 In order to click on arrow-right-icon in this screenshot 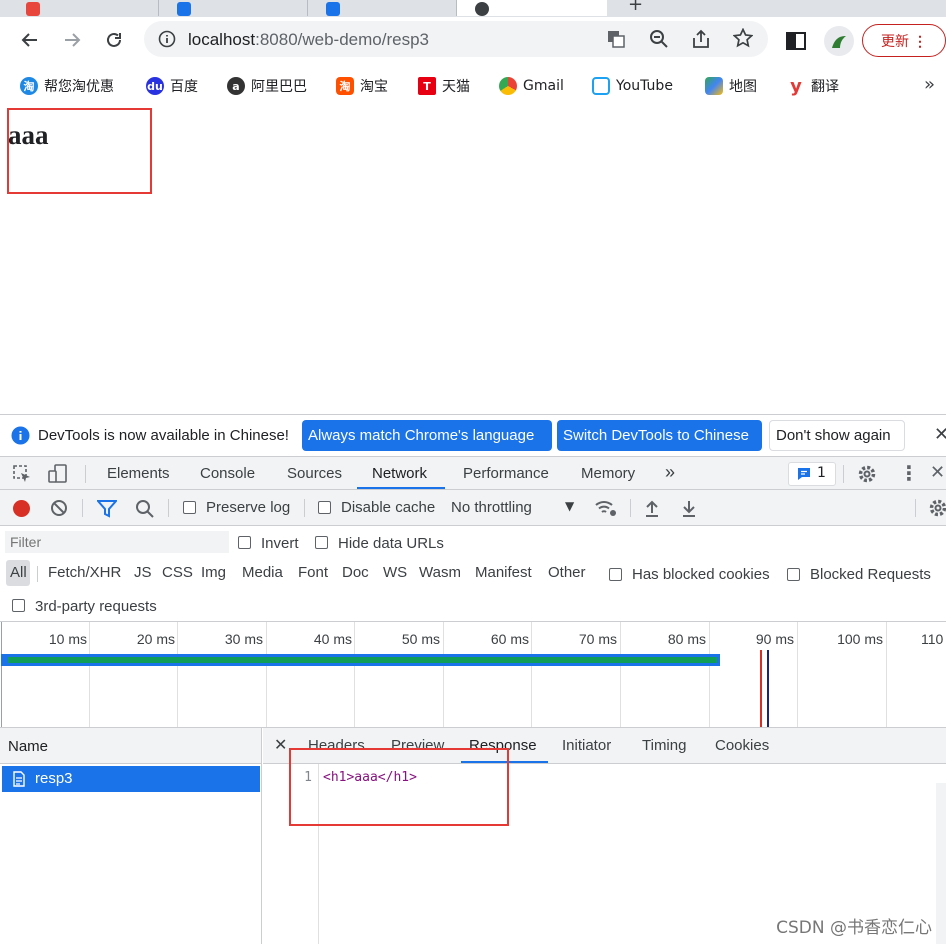, I will do `click(73, 40)`.